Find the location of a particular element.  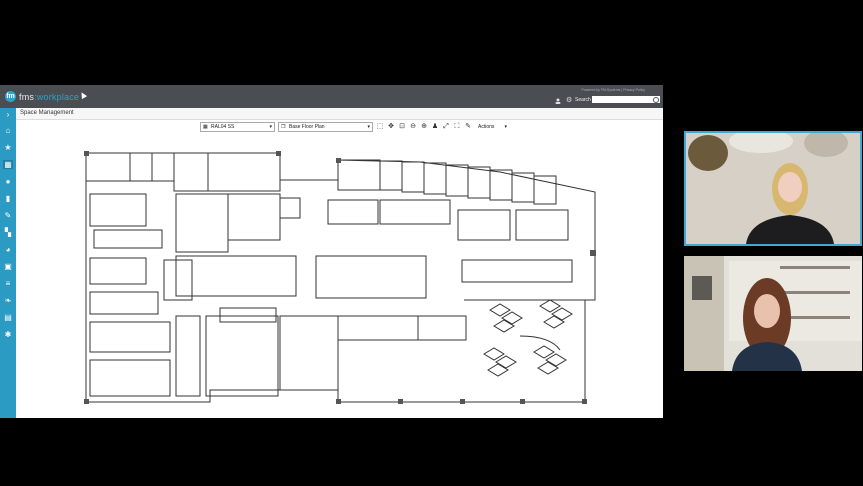

chart-icon: ▚ is located at coordinates (8, 232).